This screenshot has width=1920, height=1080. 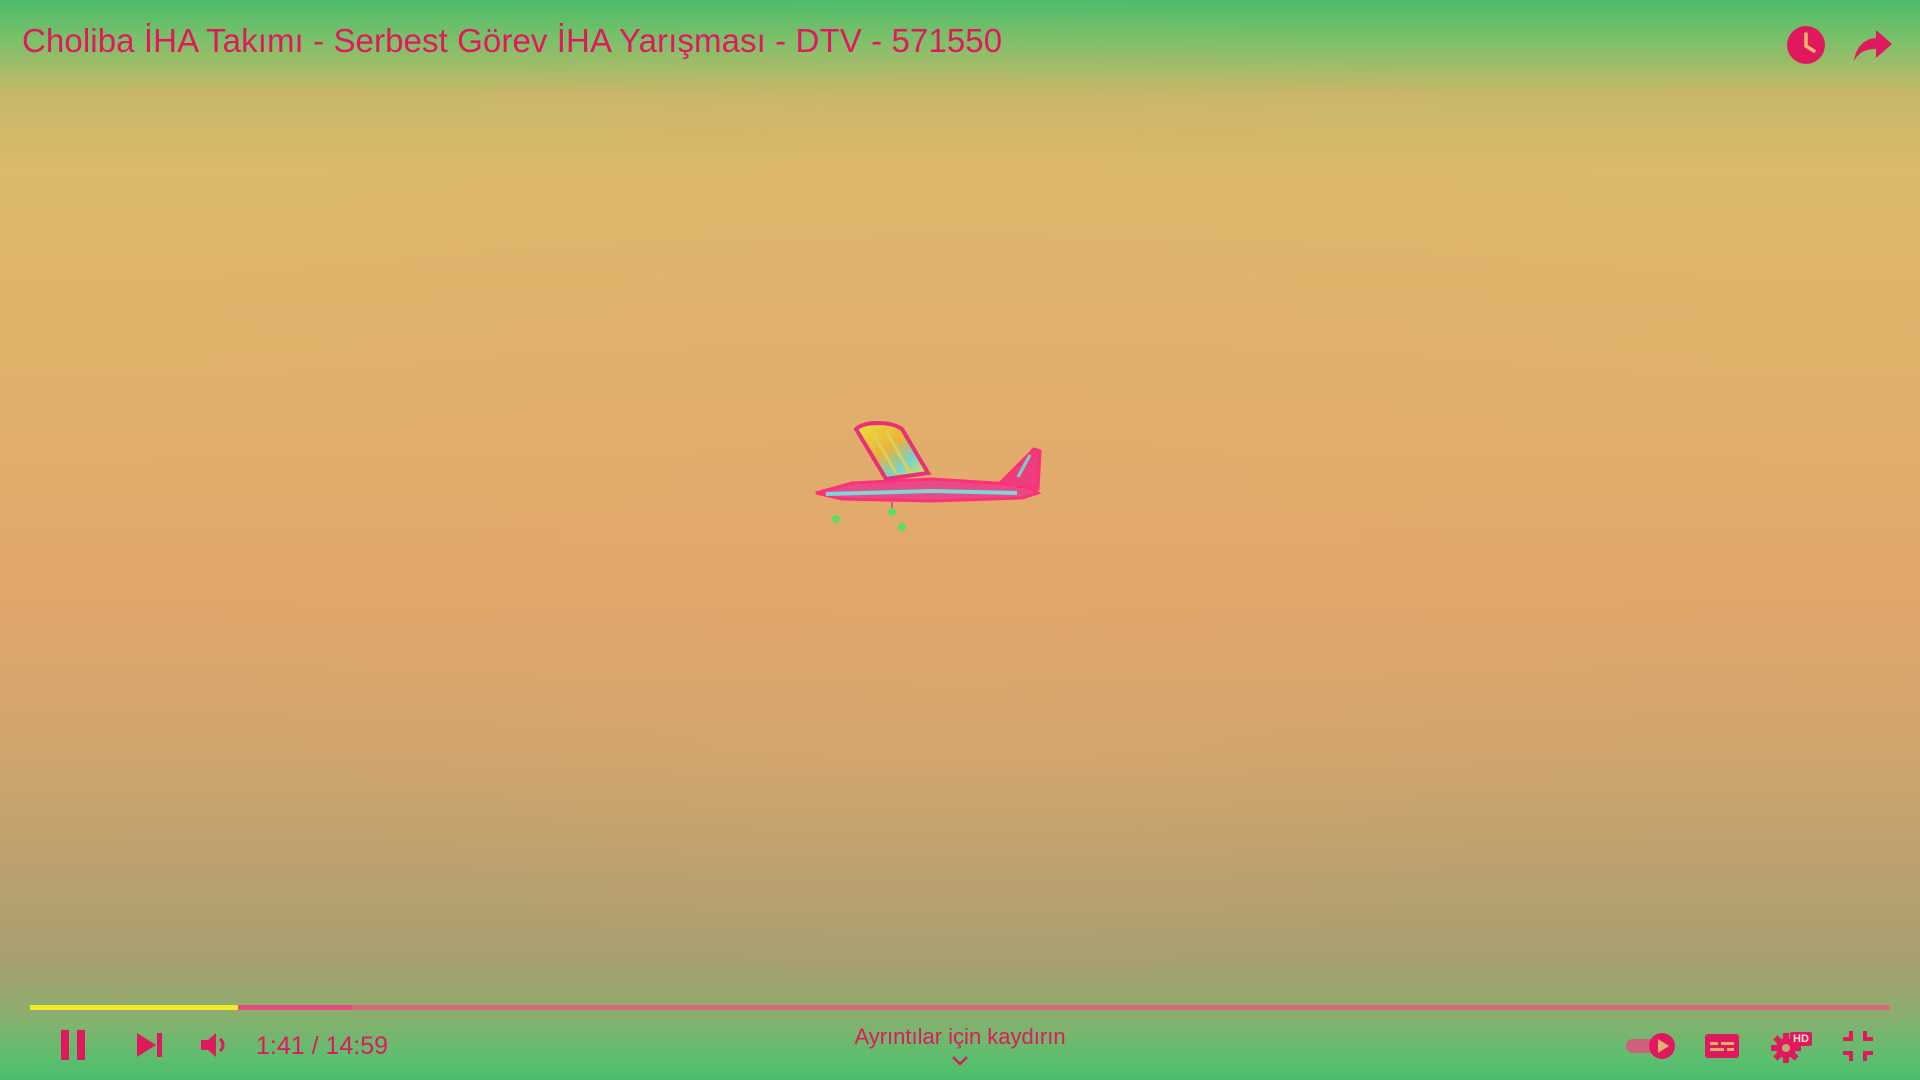 I want to click on volume-button, so click(x=215, y=1046).